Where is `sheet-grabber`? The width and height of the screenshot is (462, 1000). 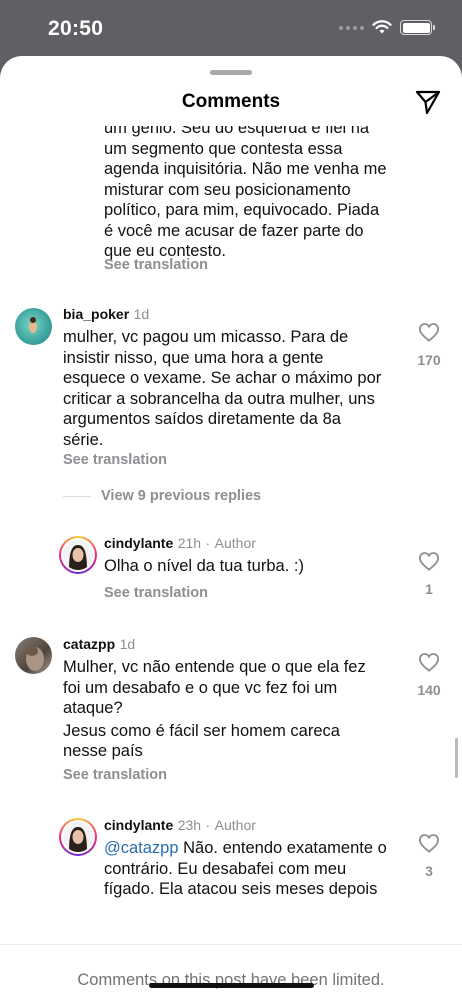
sheet-grabber is located at coordinates (231, 72).